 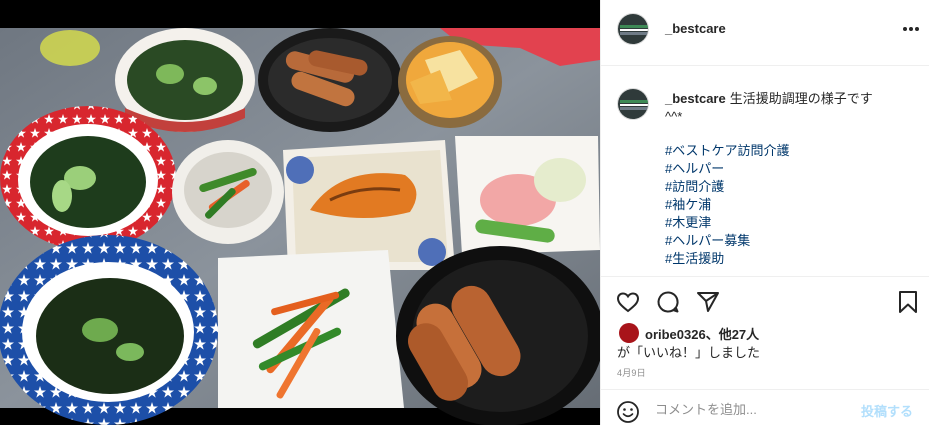 What do you see at coordinates (628, 302) in the screenshot?
I see `heart-icon` at bounding box center [628, 302].